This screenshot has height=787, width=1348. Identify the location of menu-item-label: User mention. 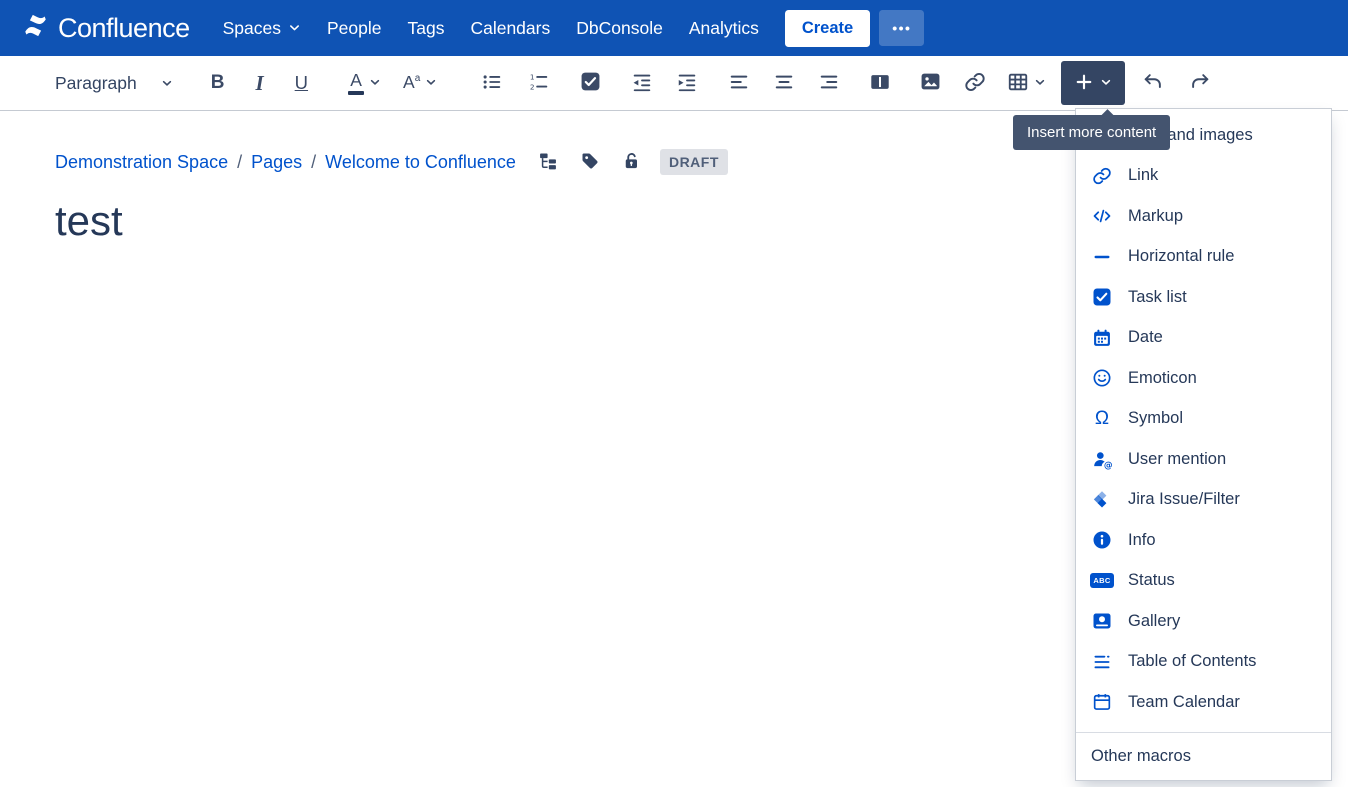
(1177, 458).